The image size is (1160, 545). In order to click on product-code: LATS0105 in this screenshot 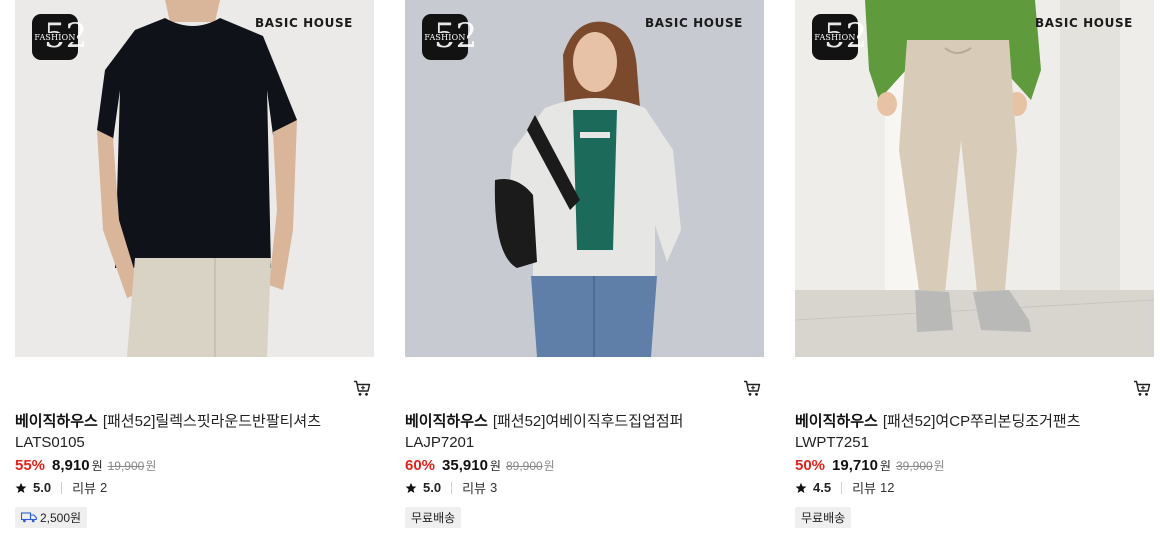, I will do `click(50, 442)`.